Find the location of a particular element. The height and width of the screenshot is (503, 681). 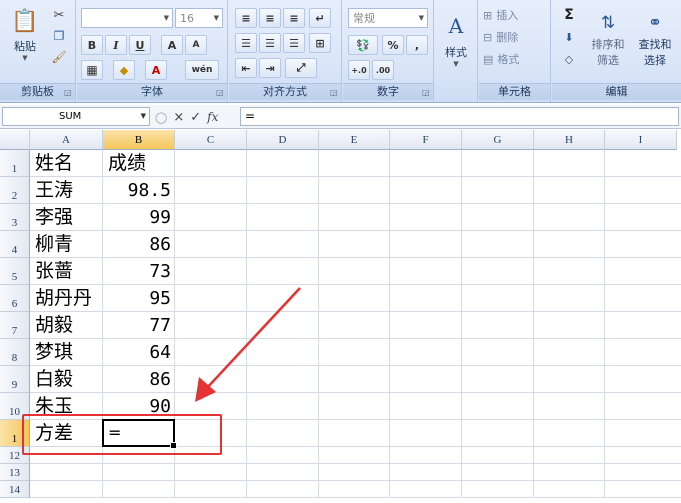

fill-down-icon: ⬇ is located at coordinates (569, 37).